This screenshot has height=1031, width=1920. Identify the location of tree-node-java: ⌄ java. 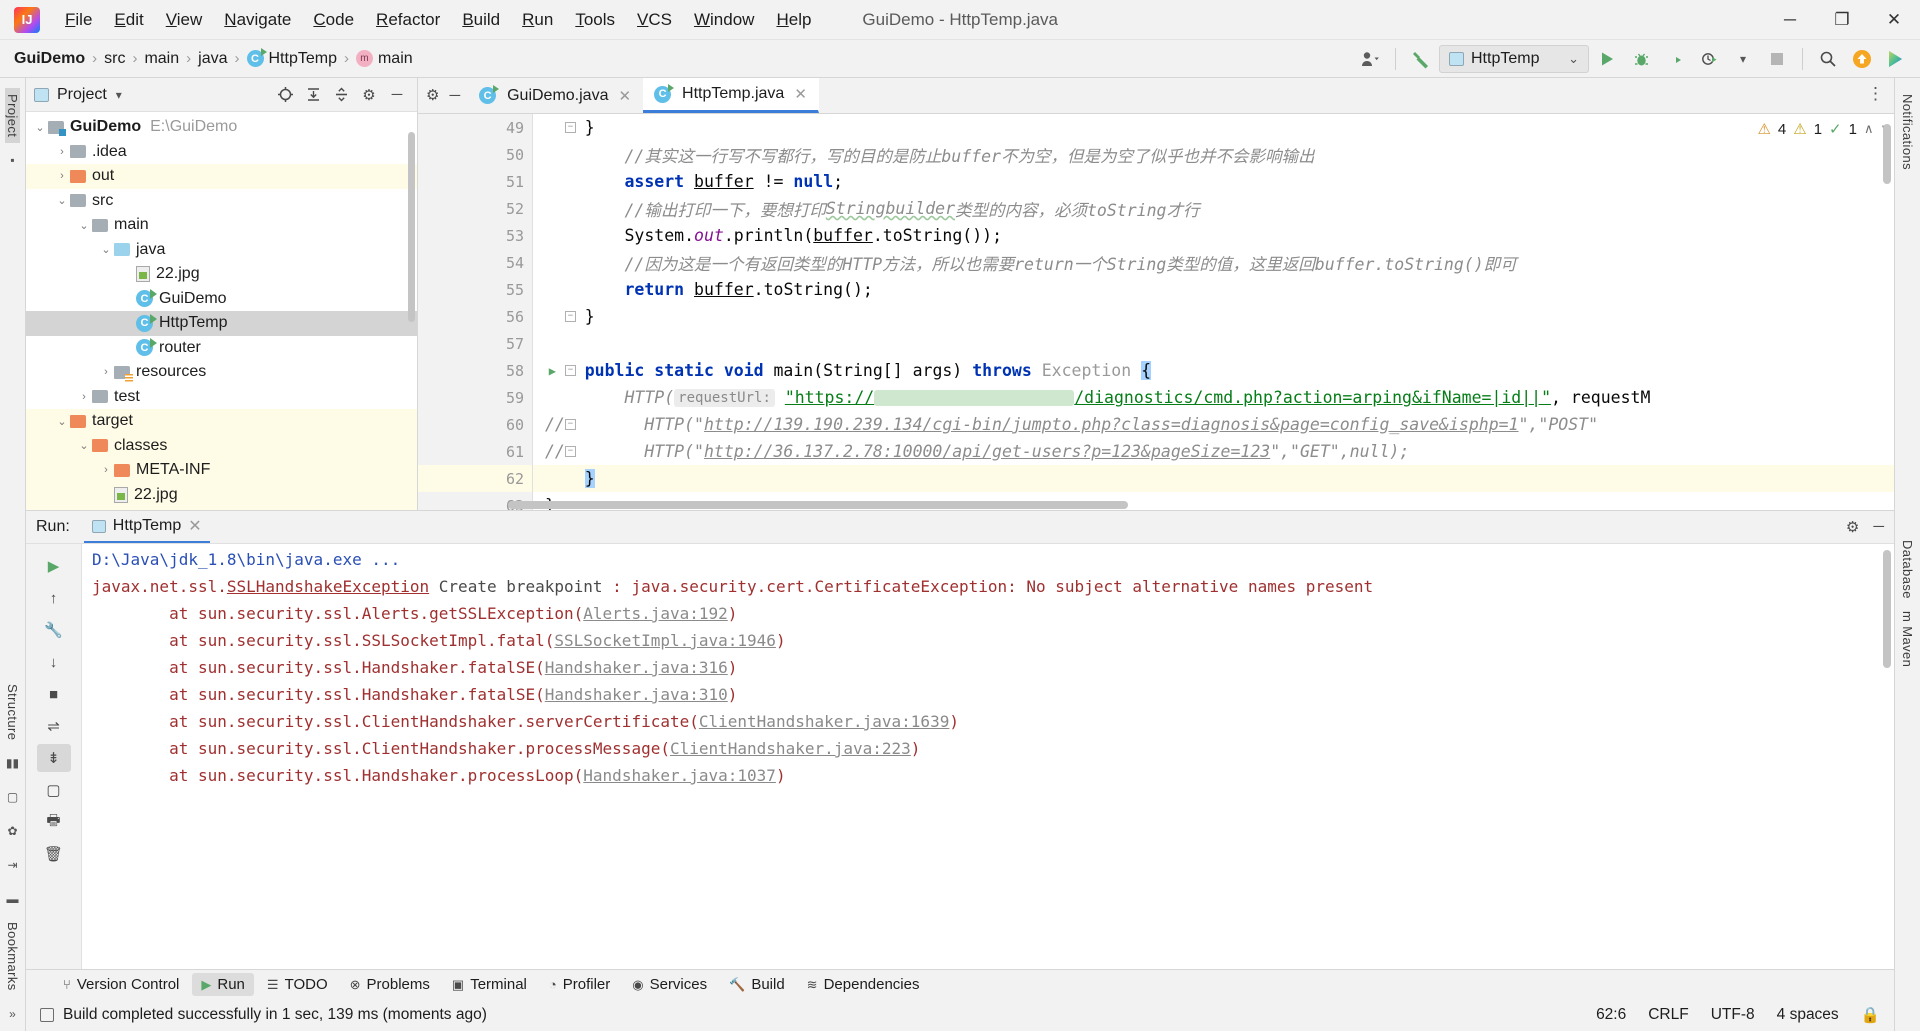
(221, 250).